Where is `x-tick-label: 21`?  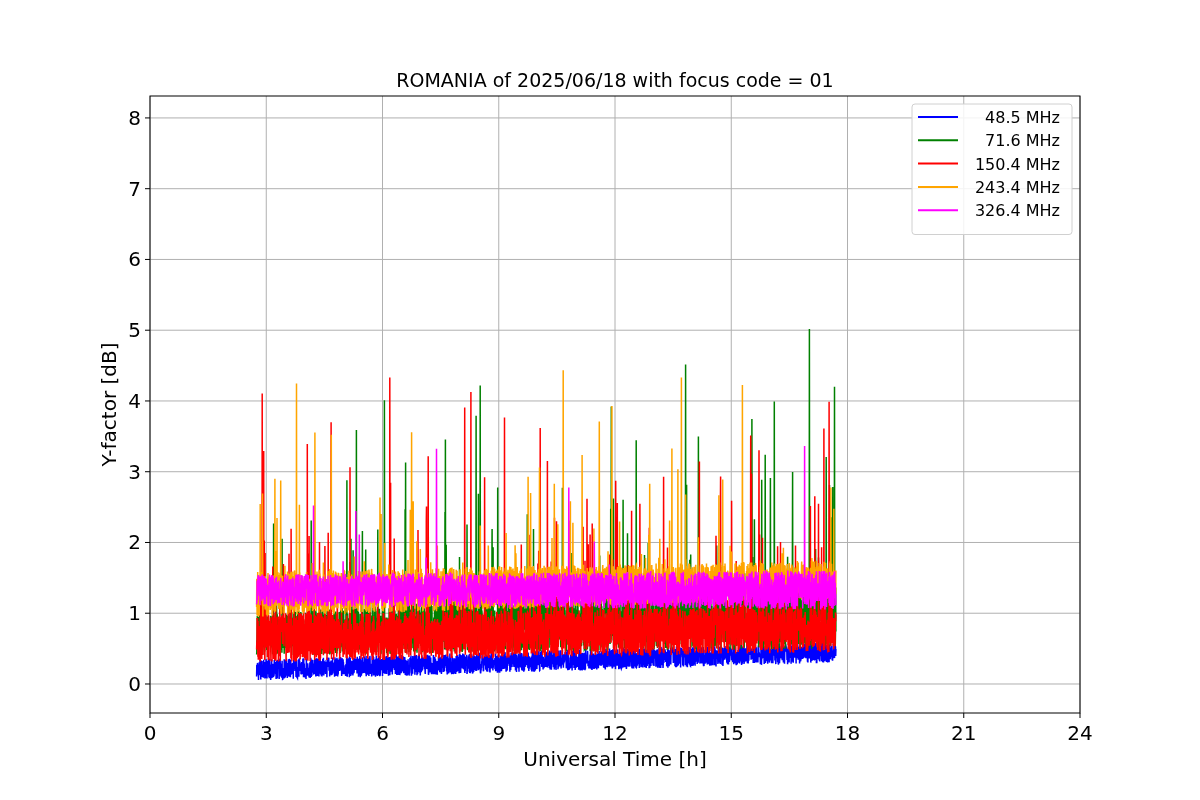 x-tick-label: 21 is located at coordinates (964, 733).